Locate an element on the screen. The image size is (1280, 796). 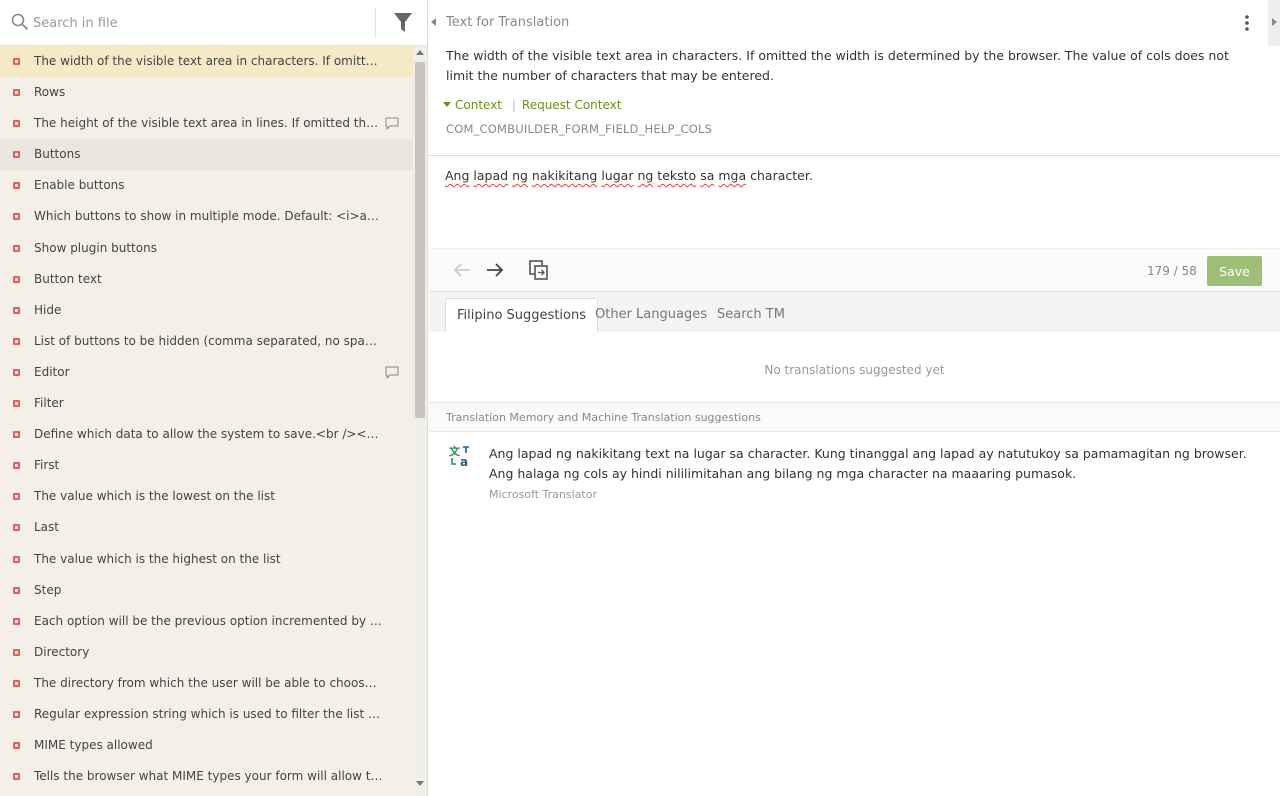
string-list-item: Buttons is located at coordinates (206, 155).